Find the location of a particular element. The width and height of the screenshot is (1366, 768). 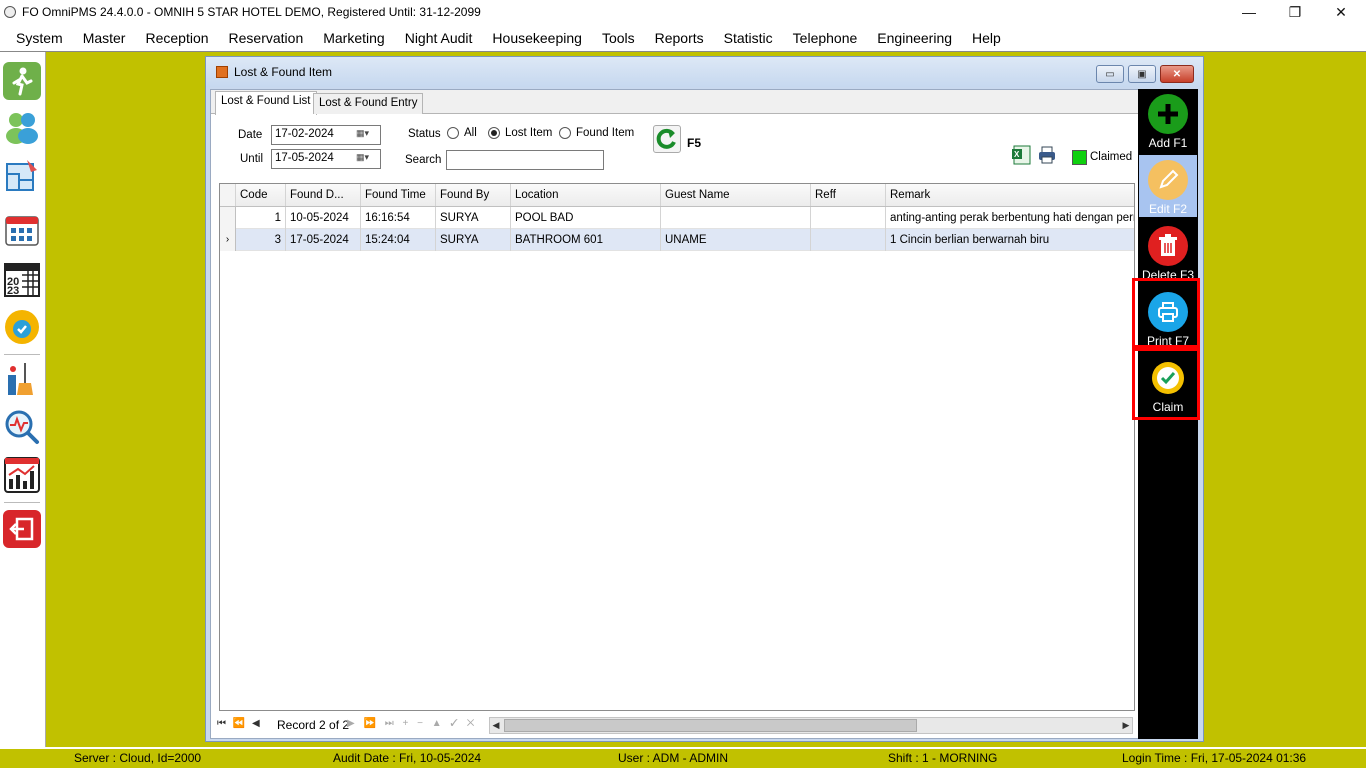

printer-icon is located at coordinates (1047, 156).